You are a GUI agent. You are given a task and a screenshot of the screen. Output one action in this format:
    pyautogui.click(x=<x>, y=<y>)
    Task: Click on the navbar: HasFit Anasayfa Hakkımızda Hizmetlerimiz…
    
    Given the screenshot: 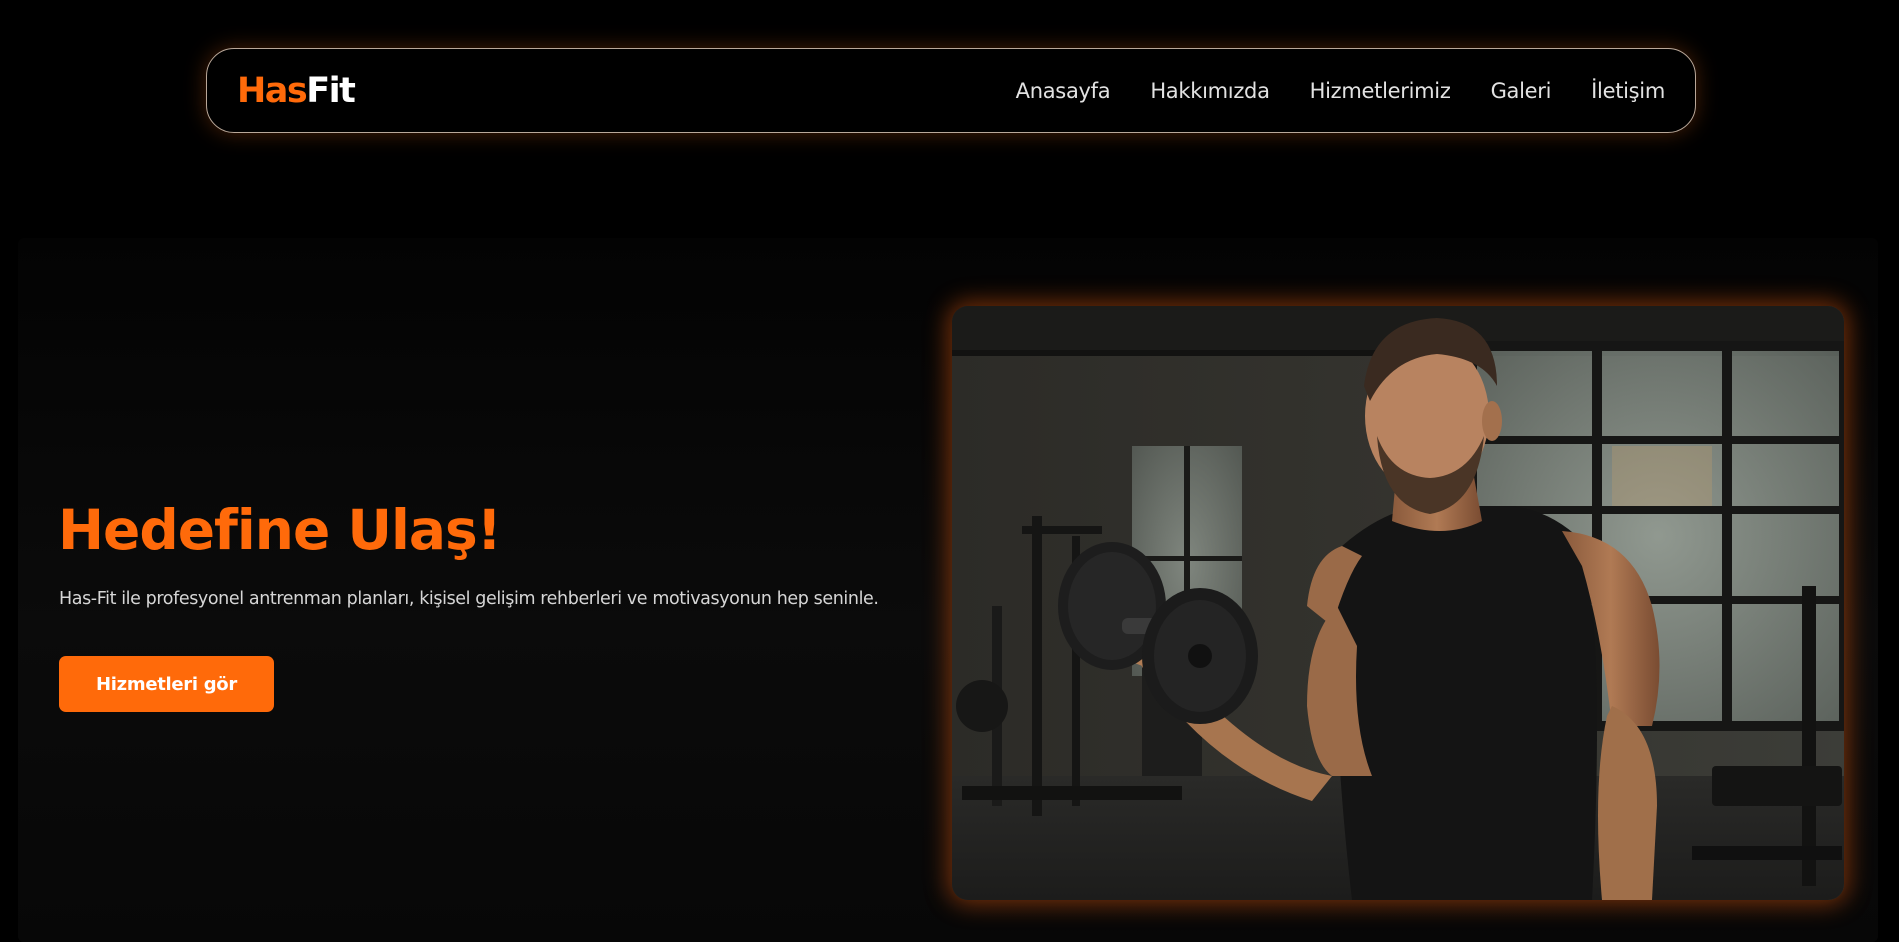 What is the action you would take?
    pyautogui.click(x=951, y=90)
    